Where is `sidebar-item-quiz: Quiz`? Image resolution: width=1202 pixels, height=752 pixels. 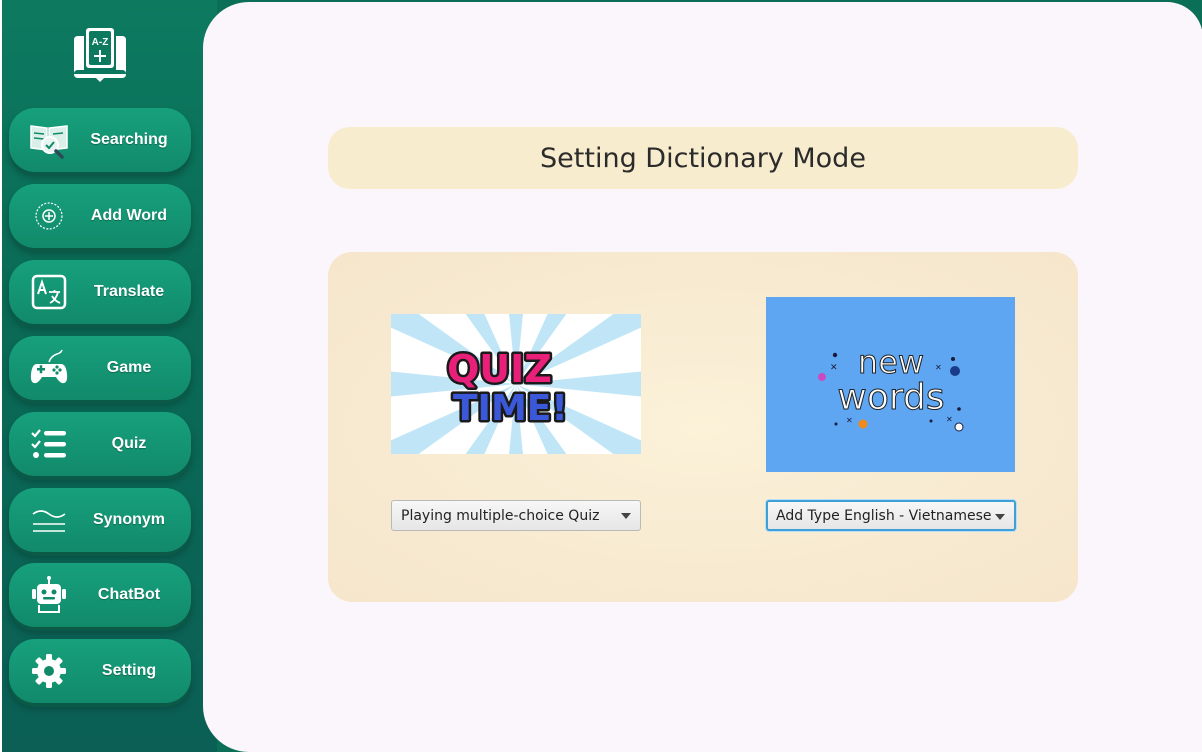 sidebar-item-quiz: Quiz is located at coordinates (100, 444).